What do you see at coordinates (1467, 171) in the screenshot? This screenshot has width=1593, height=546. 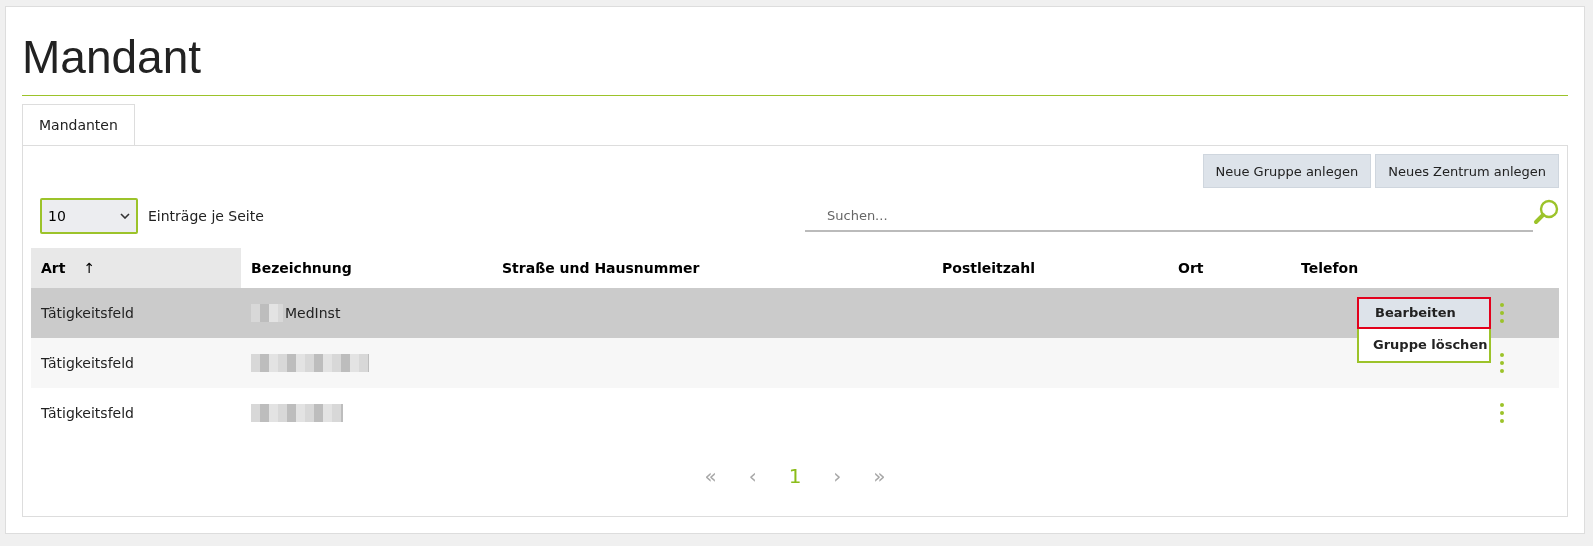 I see `action-button: Neues Zentrum anlegen` at bounding box center [1467, 171].